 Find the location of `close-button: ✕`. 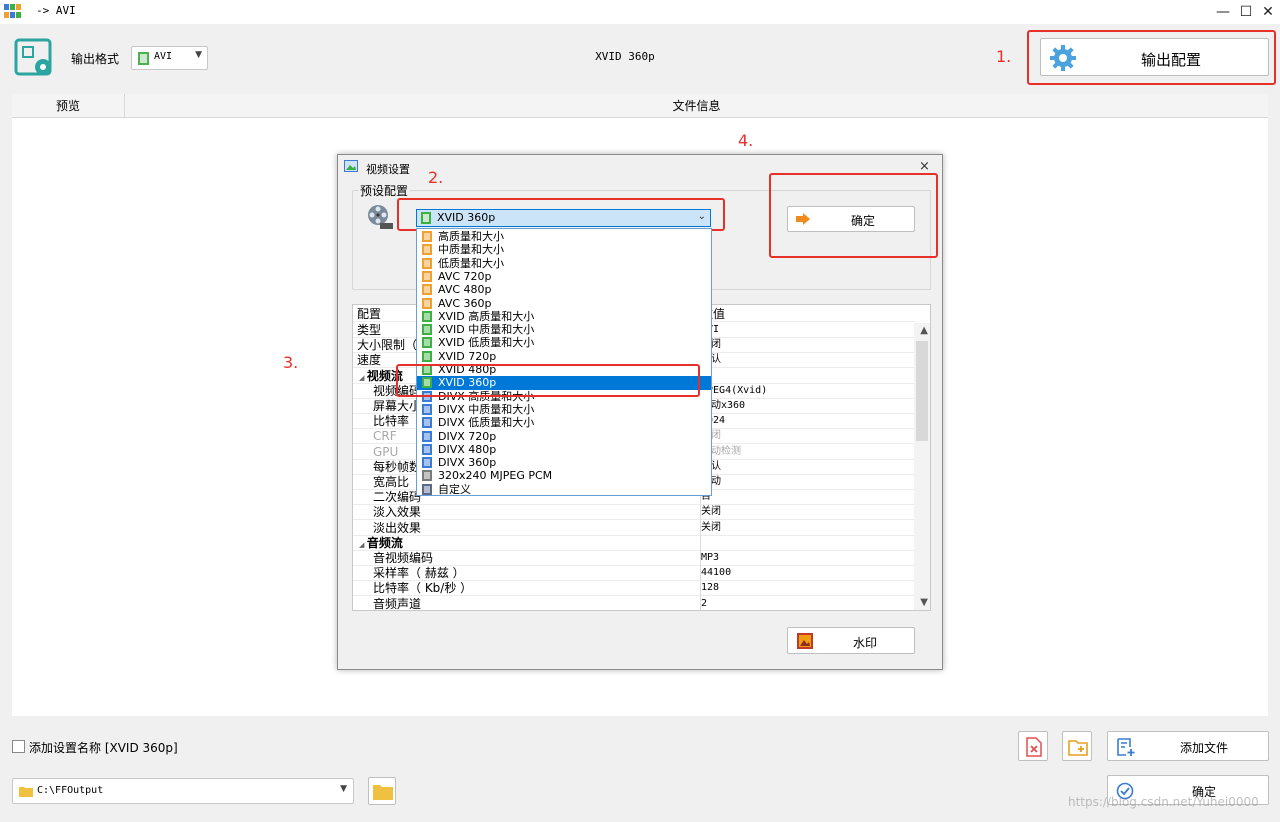

close-button: ✕ is located at coordinates (1268, 12).